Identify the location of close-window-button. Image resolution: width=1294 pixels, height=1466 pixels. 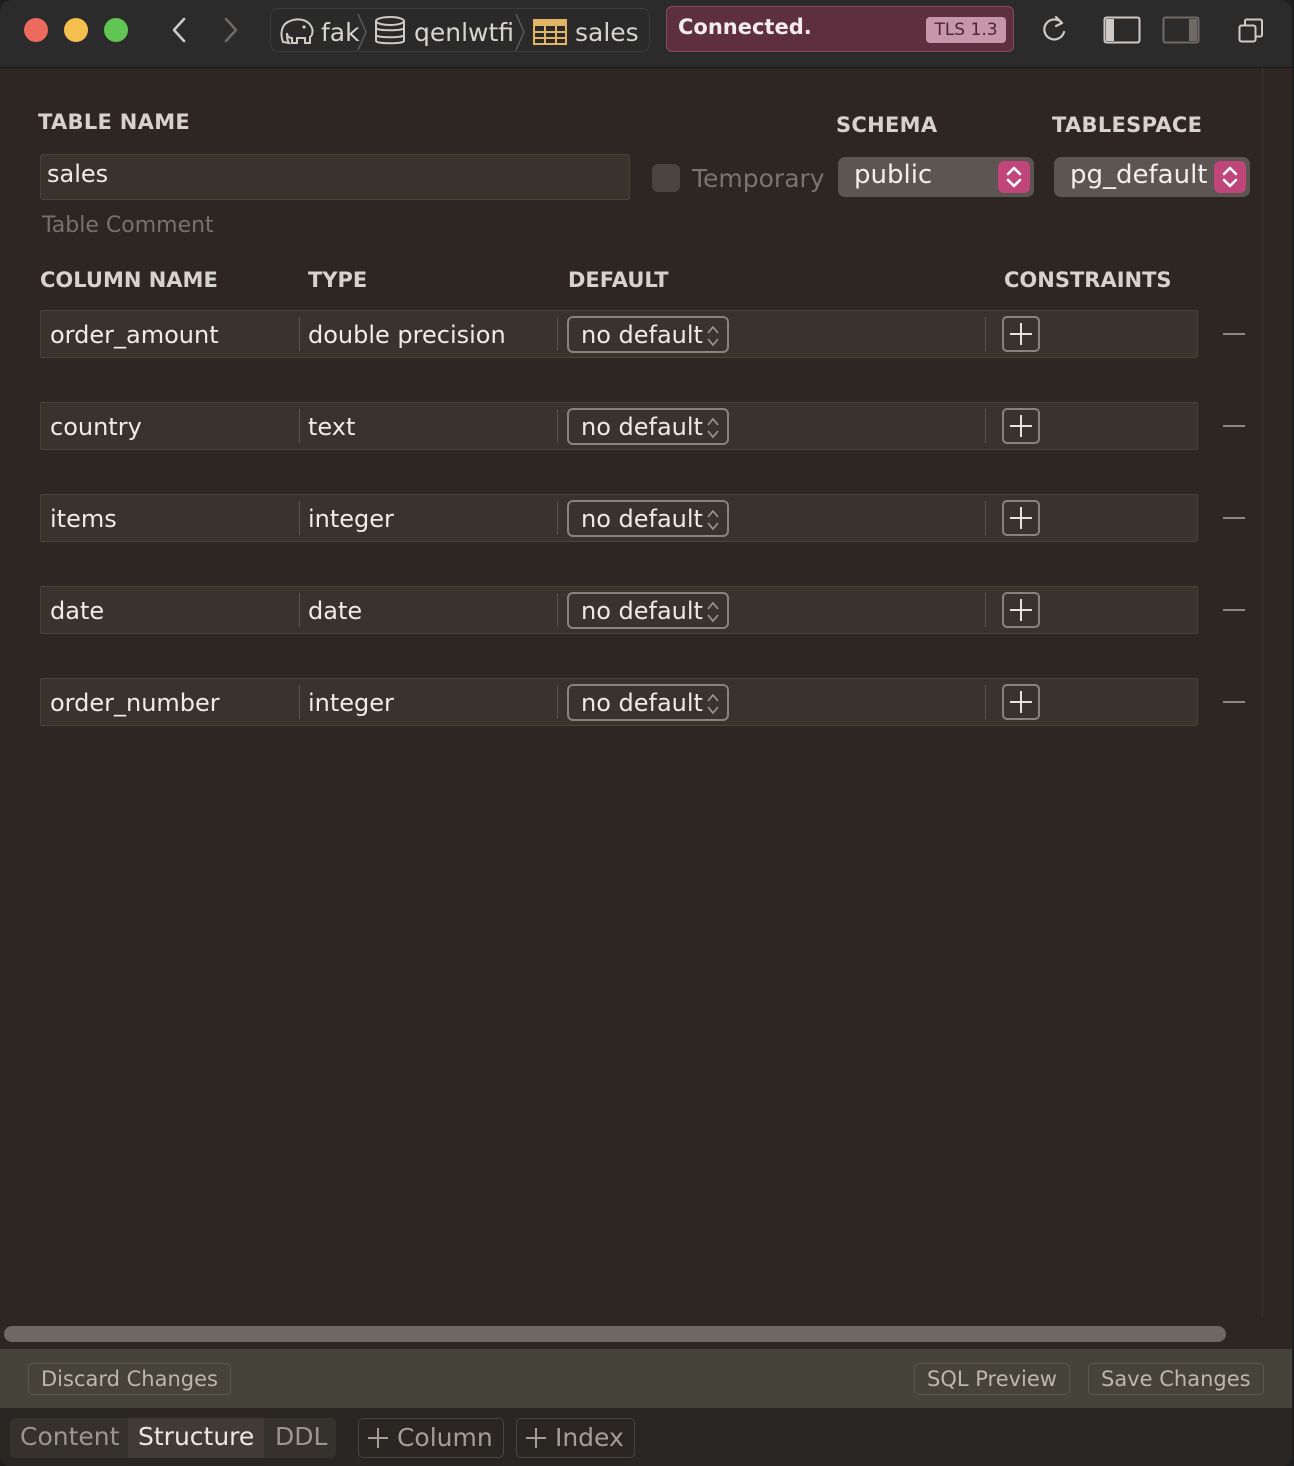
(36, 30).